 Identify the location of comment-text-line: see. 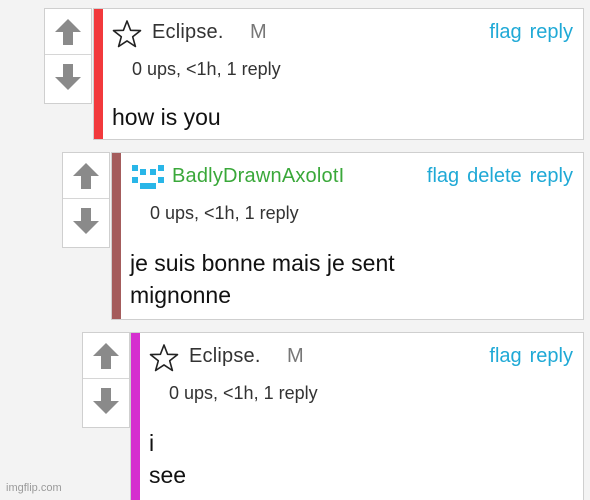
(168, 475).